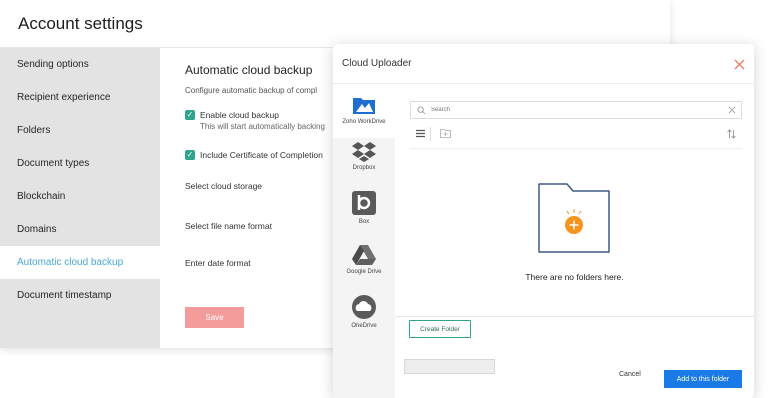  What do you see at coordinates (262, 126) in the screenshot?
I see `enable-cloud-backup-hint: This will start automatically backing` at bounding box center [262, 126].